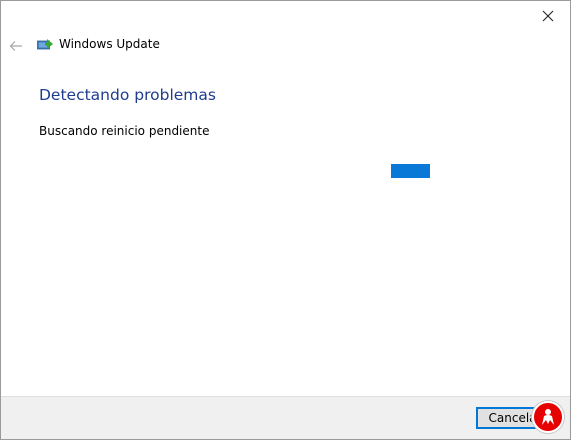 The height and width of the screenshot is (440, 571). I want to click on window-title: Windows Update, so click(109, 44).